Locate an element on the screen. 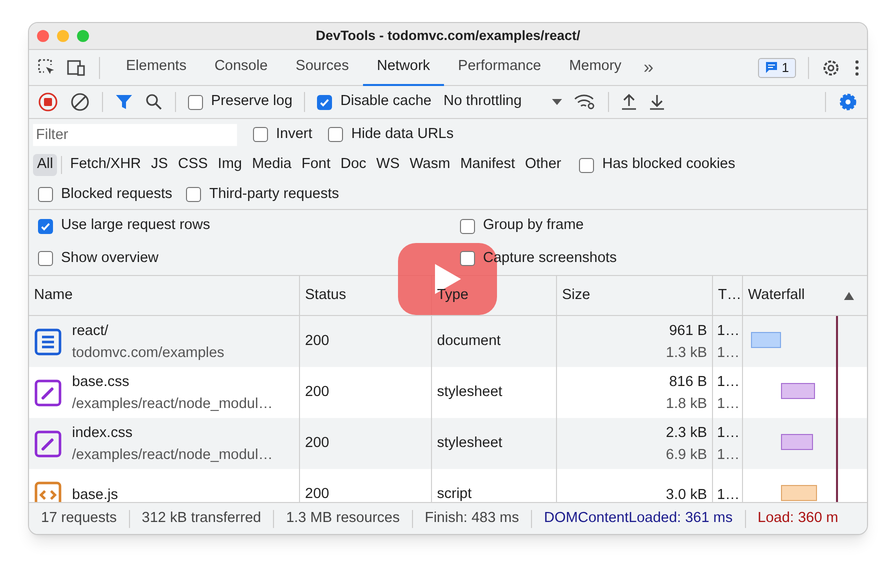  column-header: Status is located at coordinates (325, 295).